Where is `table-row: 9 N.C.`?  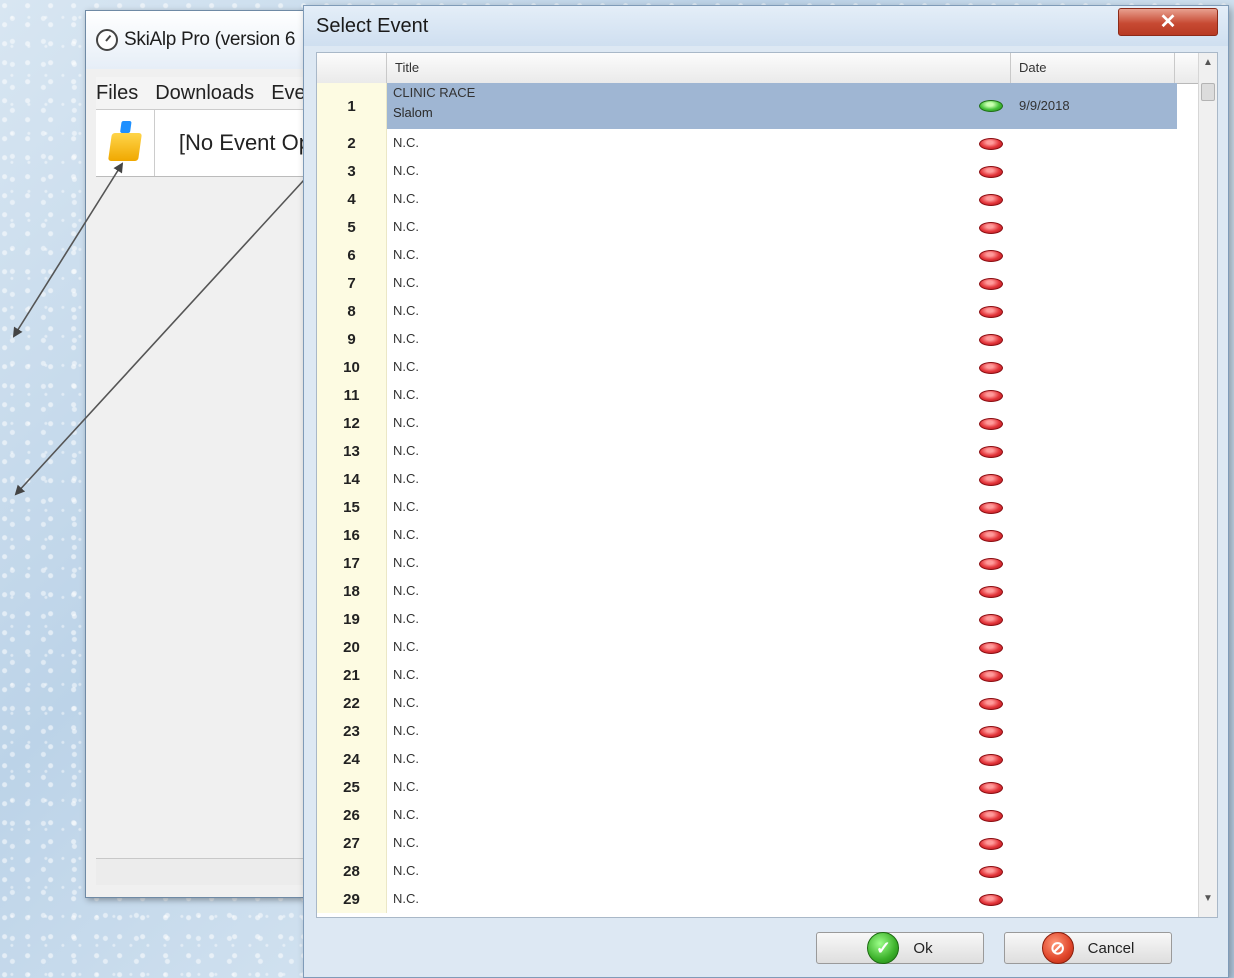 table-row: 9 N.C. is located at coordinates (747, 339).